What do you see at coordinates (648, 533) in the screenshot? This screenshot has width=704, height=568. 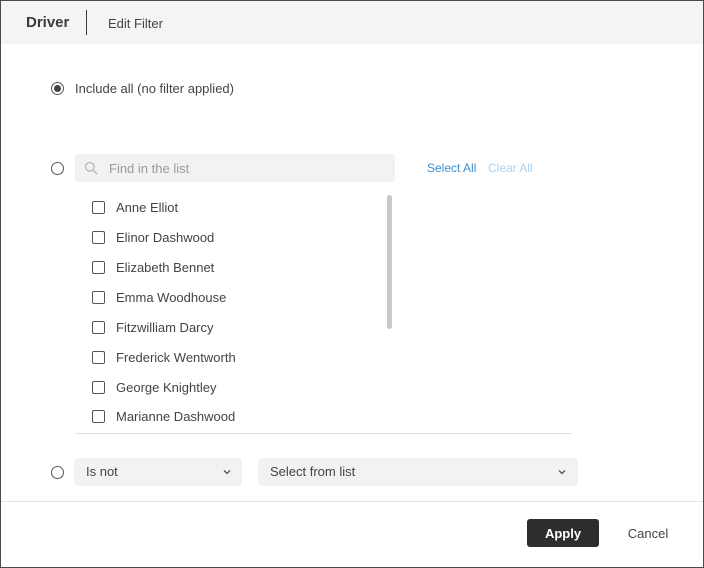 I see `cancel-button: Cancel` at bounding box center [648, 533].